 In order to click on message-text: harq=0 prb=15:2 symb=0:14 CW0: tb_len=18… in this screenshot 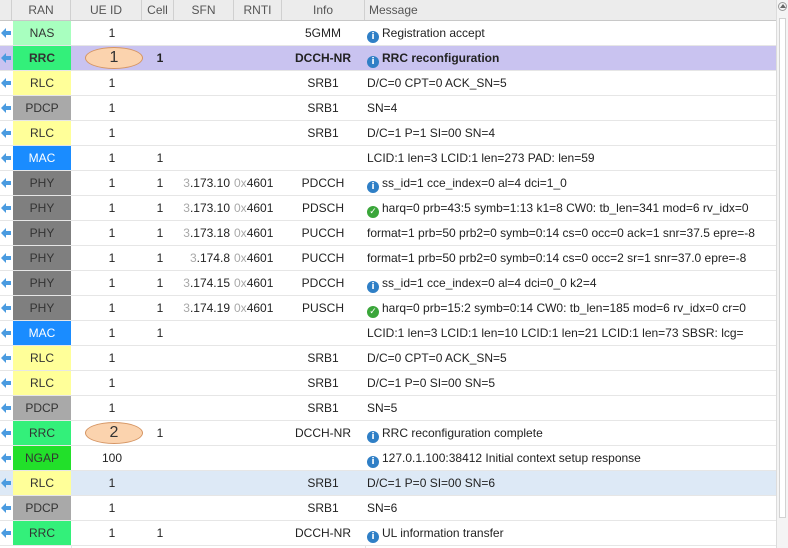, I will do `click(564, 308)`.